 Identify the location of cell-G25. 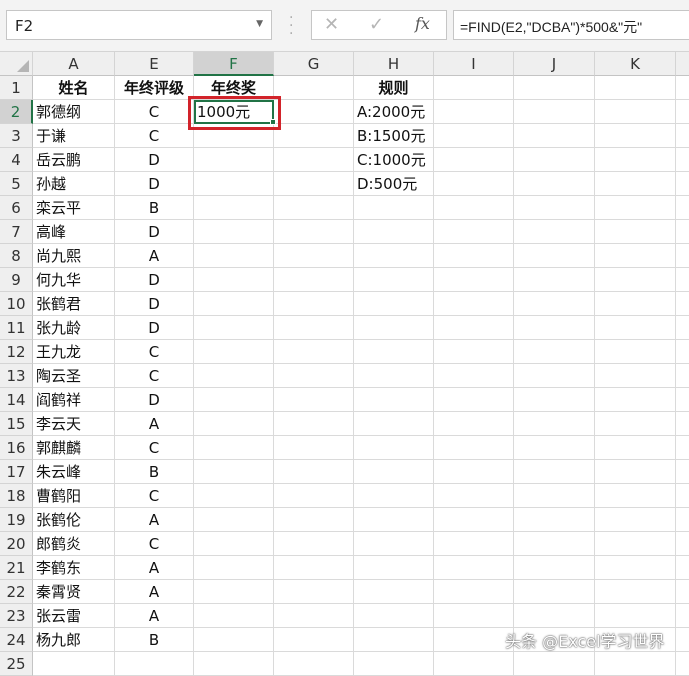
(314, 664).